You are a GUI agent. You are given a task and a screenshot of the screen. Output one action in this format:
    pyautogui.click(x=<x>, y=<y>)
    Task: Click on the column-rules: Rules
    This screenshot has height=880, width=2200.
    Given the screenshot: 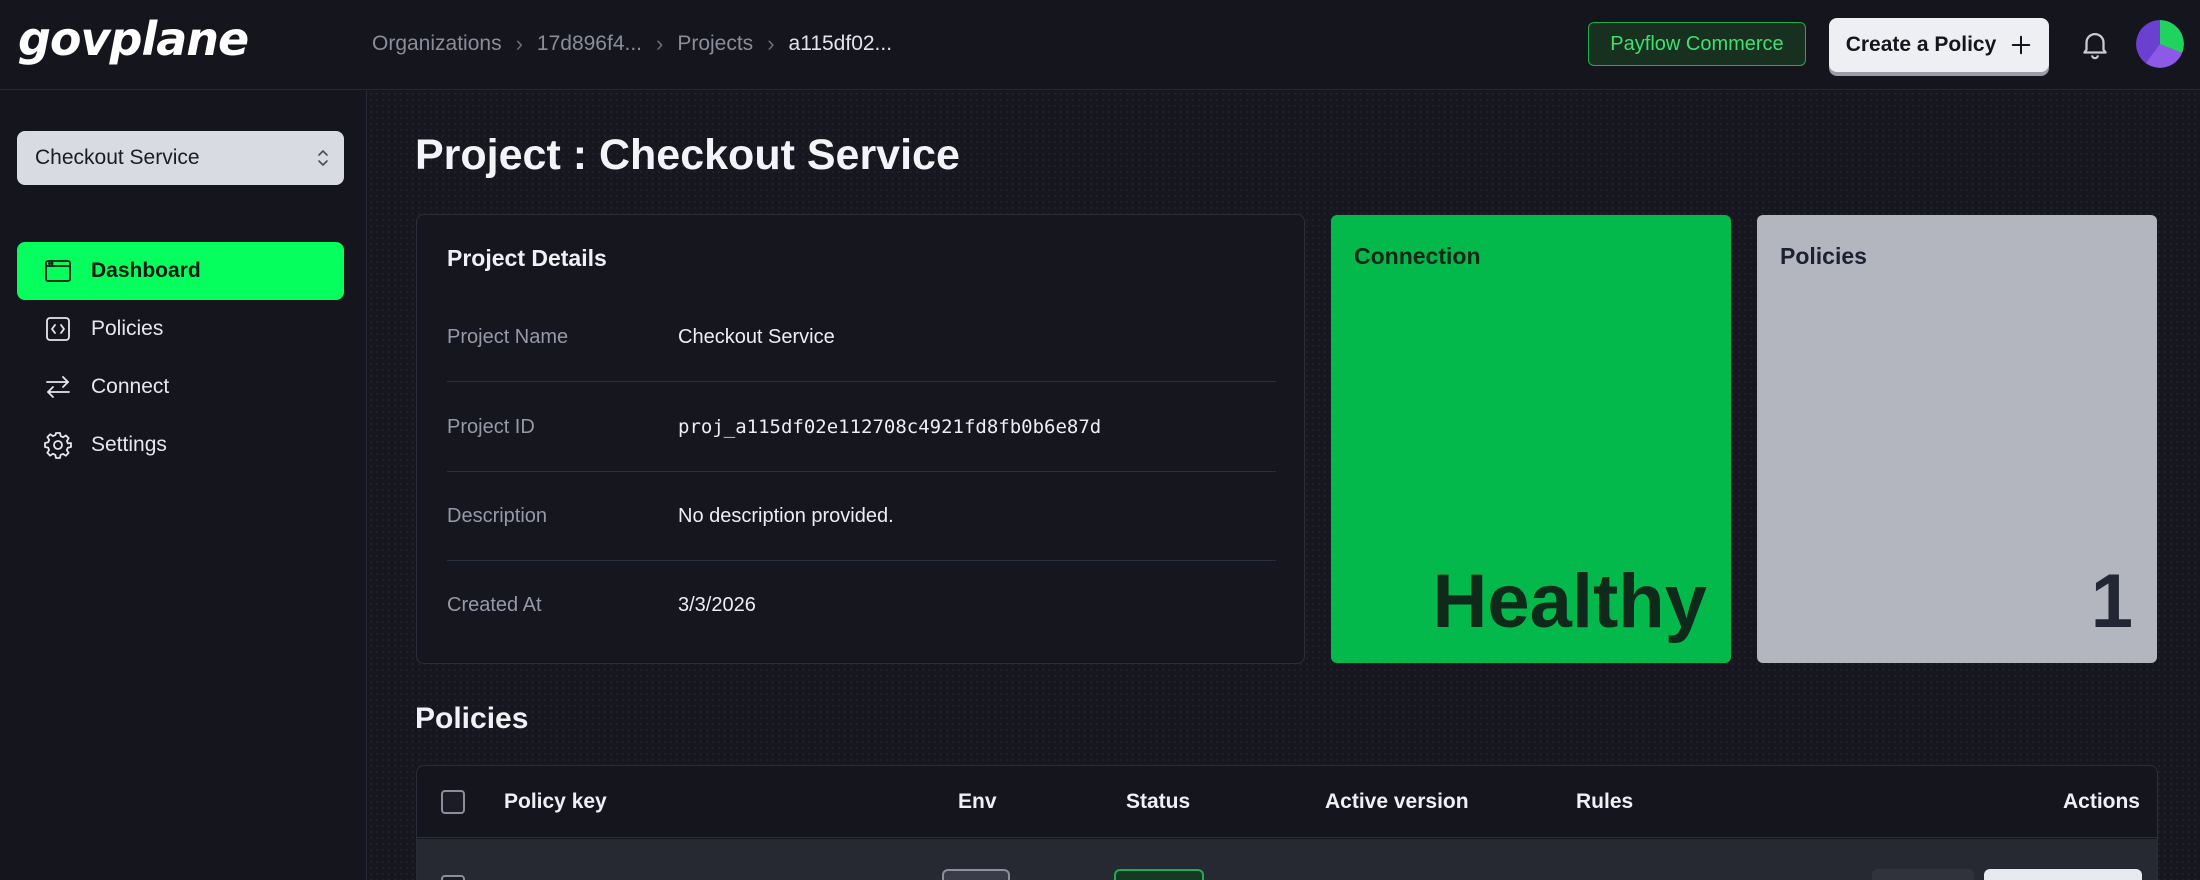 What is the action you would take?
    pyautogui.click(x=1604, y=802)
    